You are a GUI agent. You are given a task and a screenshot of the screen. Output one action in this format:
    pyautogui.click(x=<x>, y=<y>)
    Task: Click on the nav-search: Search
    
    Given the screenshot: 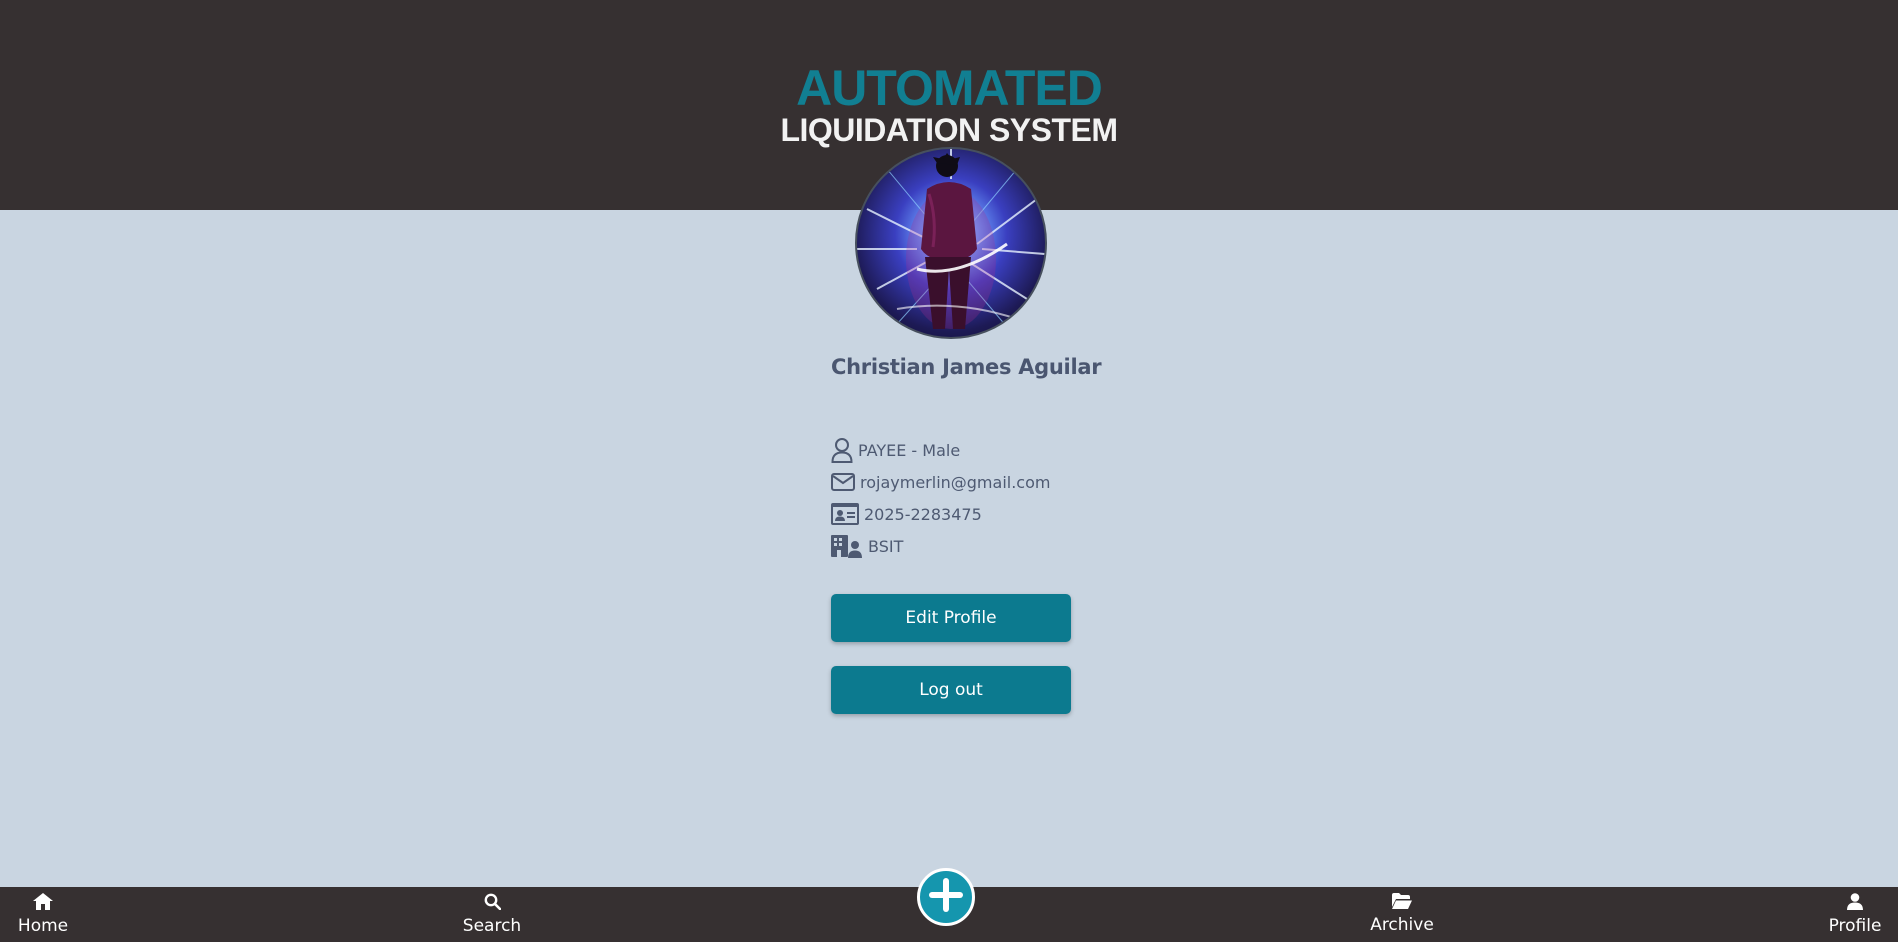 What is the action you would take?
    pyautogui.click(x=492, y=914)
    